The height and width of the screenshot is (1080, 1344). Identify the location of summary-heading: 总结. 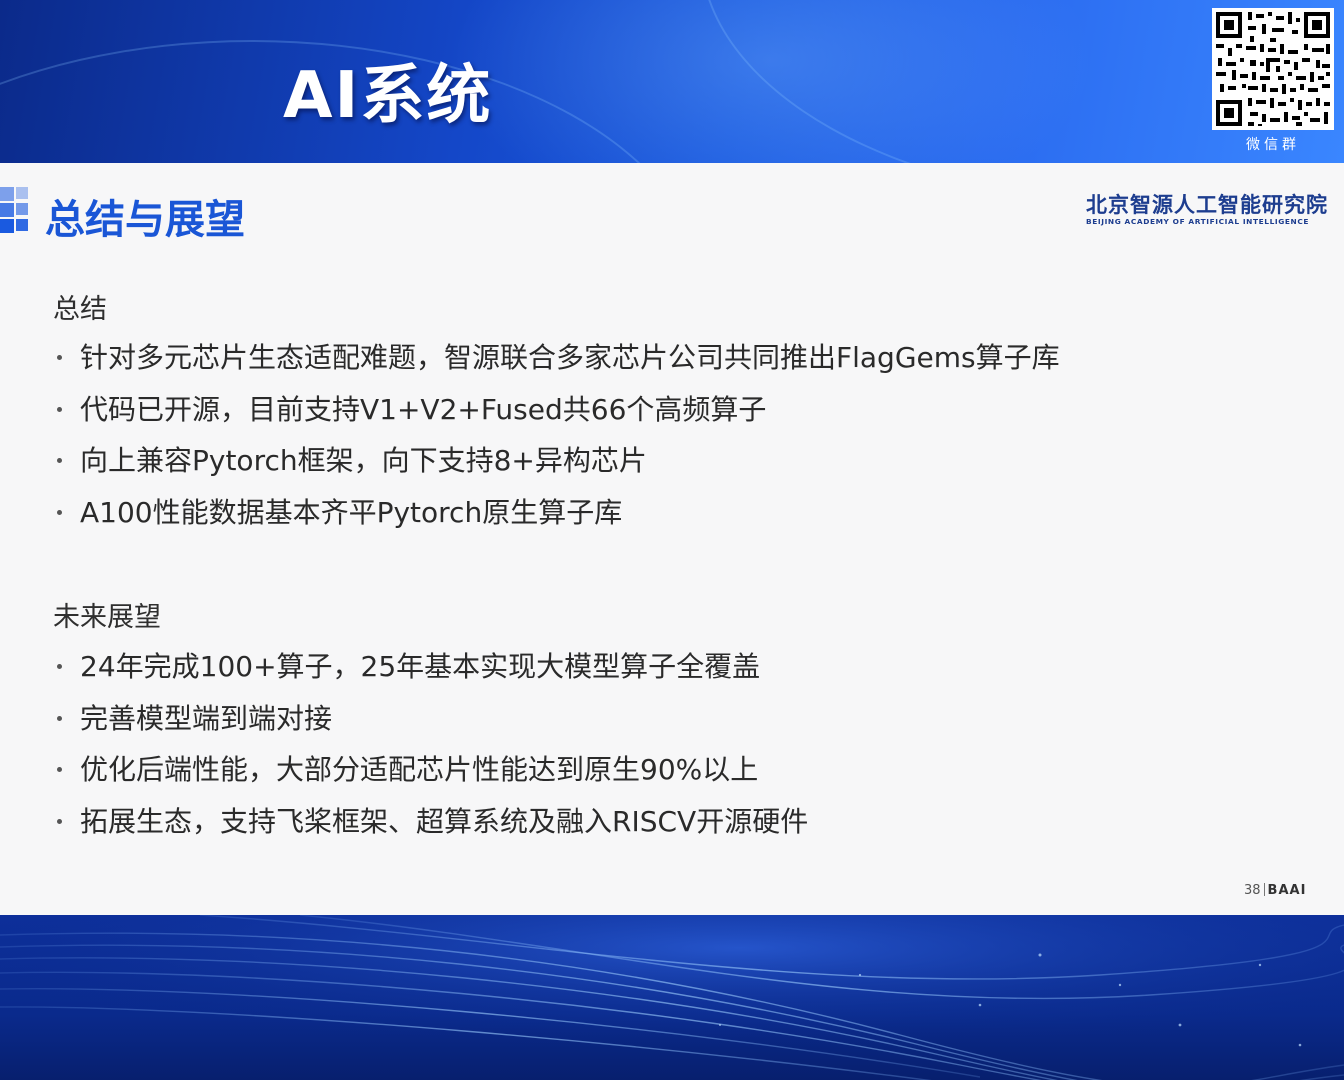
(80, 309).